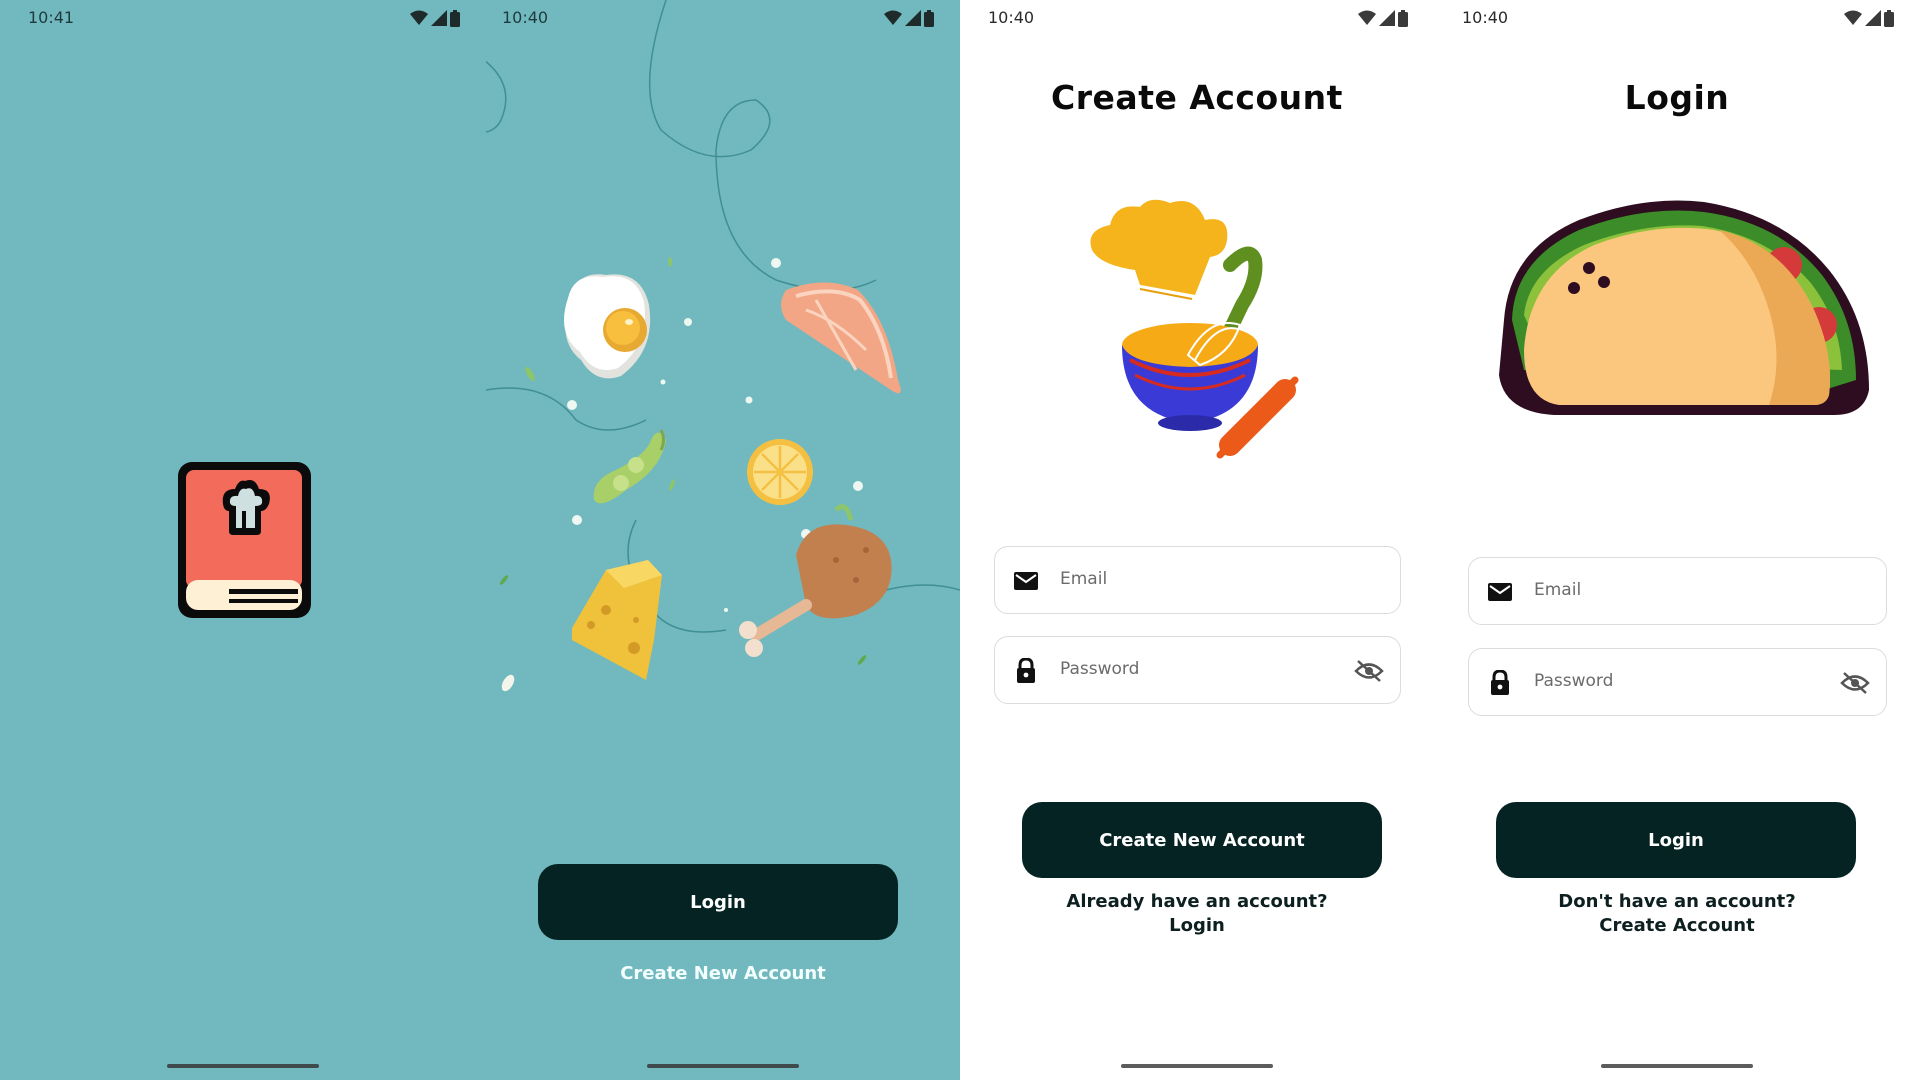 This screenshot has width=1920, height=1080. Describe the element at coordinates (1197, 97) in the screenshot. I see `page-title: Create Account` at that location.